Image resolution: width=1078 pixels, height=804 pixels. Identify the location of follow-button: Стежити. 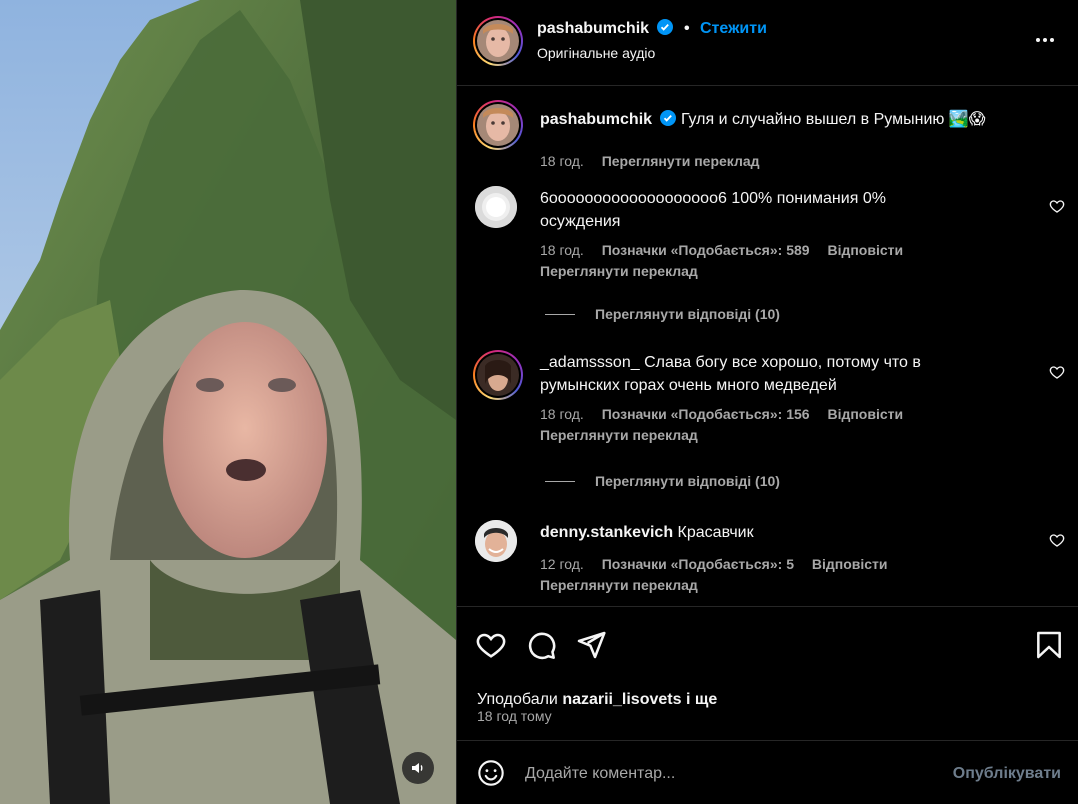
(733, 28).